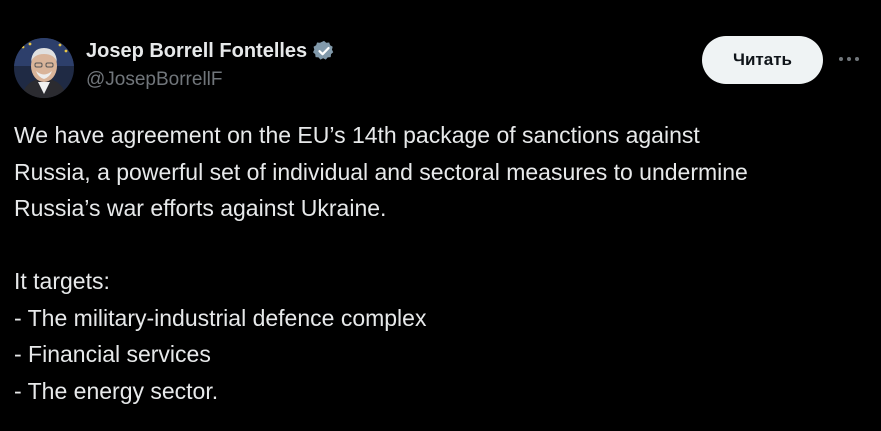 The height and width of the screenshot is (431, 881). Describe the element at coordinates (62, 281) in the screenshot. I see `tweet-list-intro: It targets:` at that location.